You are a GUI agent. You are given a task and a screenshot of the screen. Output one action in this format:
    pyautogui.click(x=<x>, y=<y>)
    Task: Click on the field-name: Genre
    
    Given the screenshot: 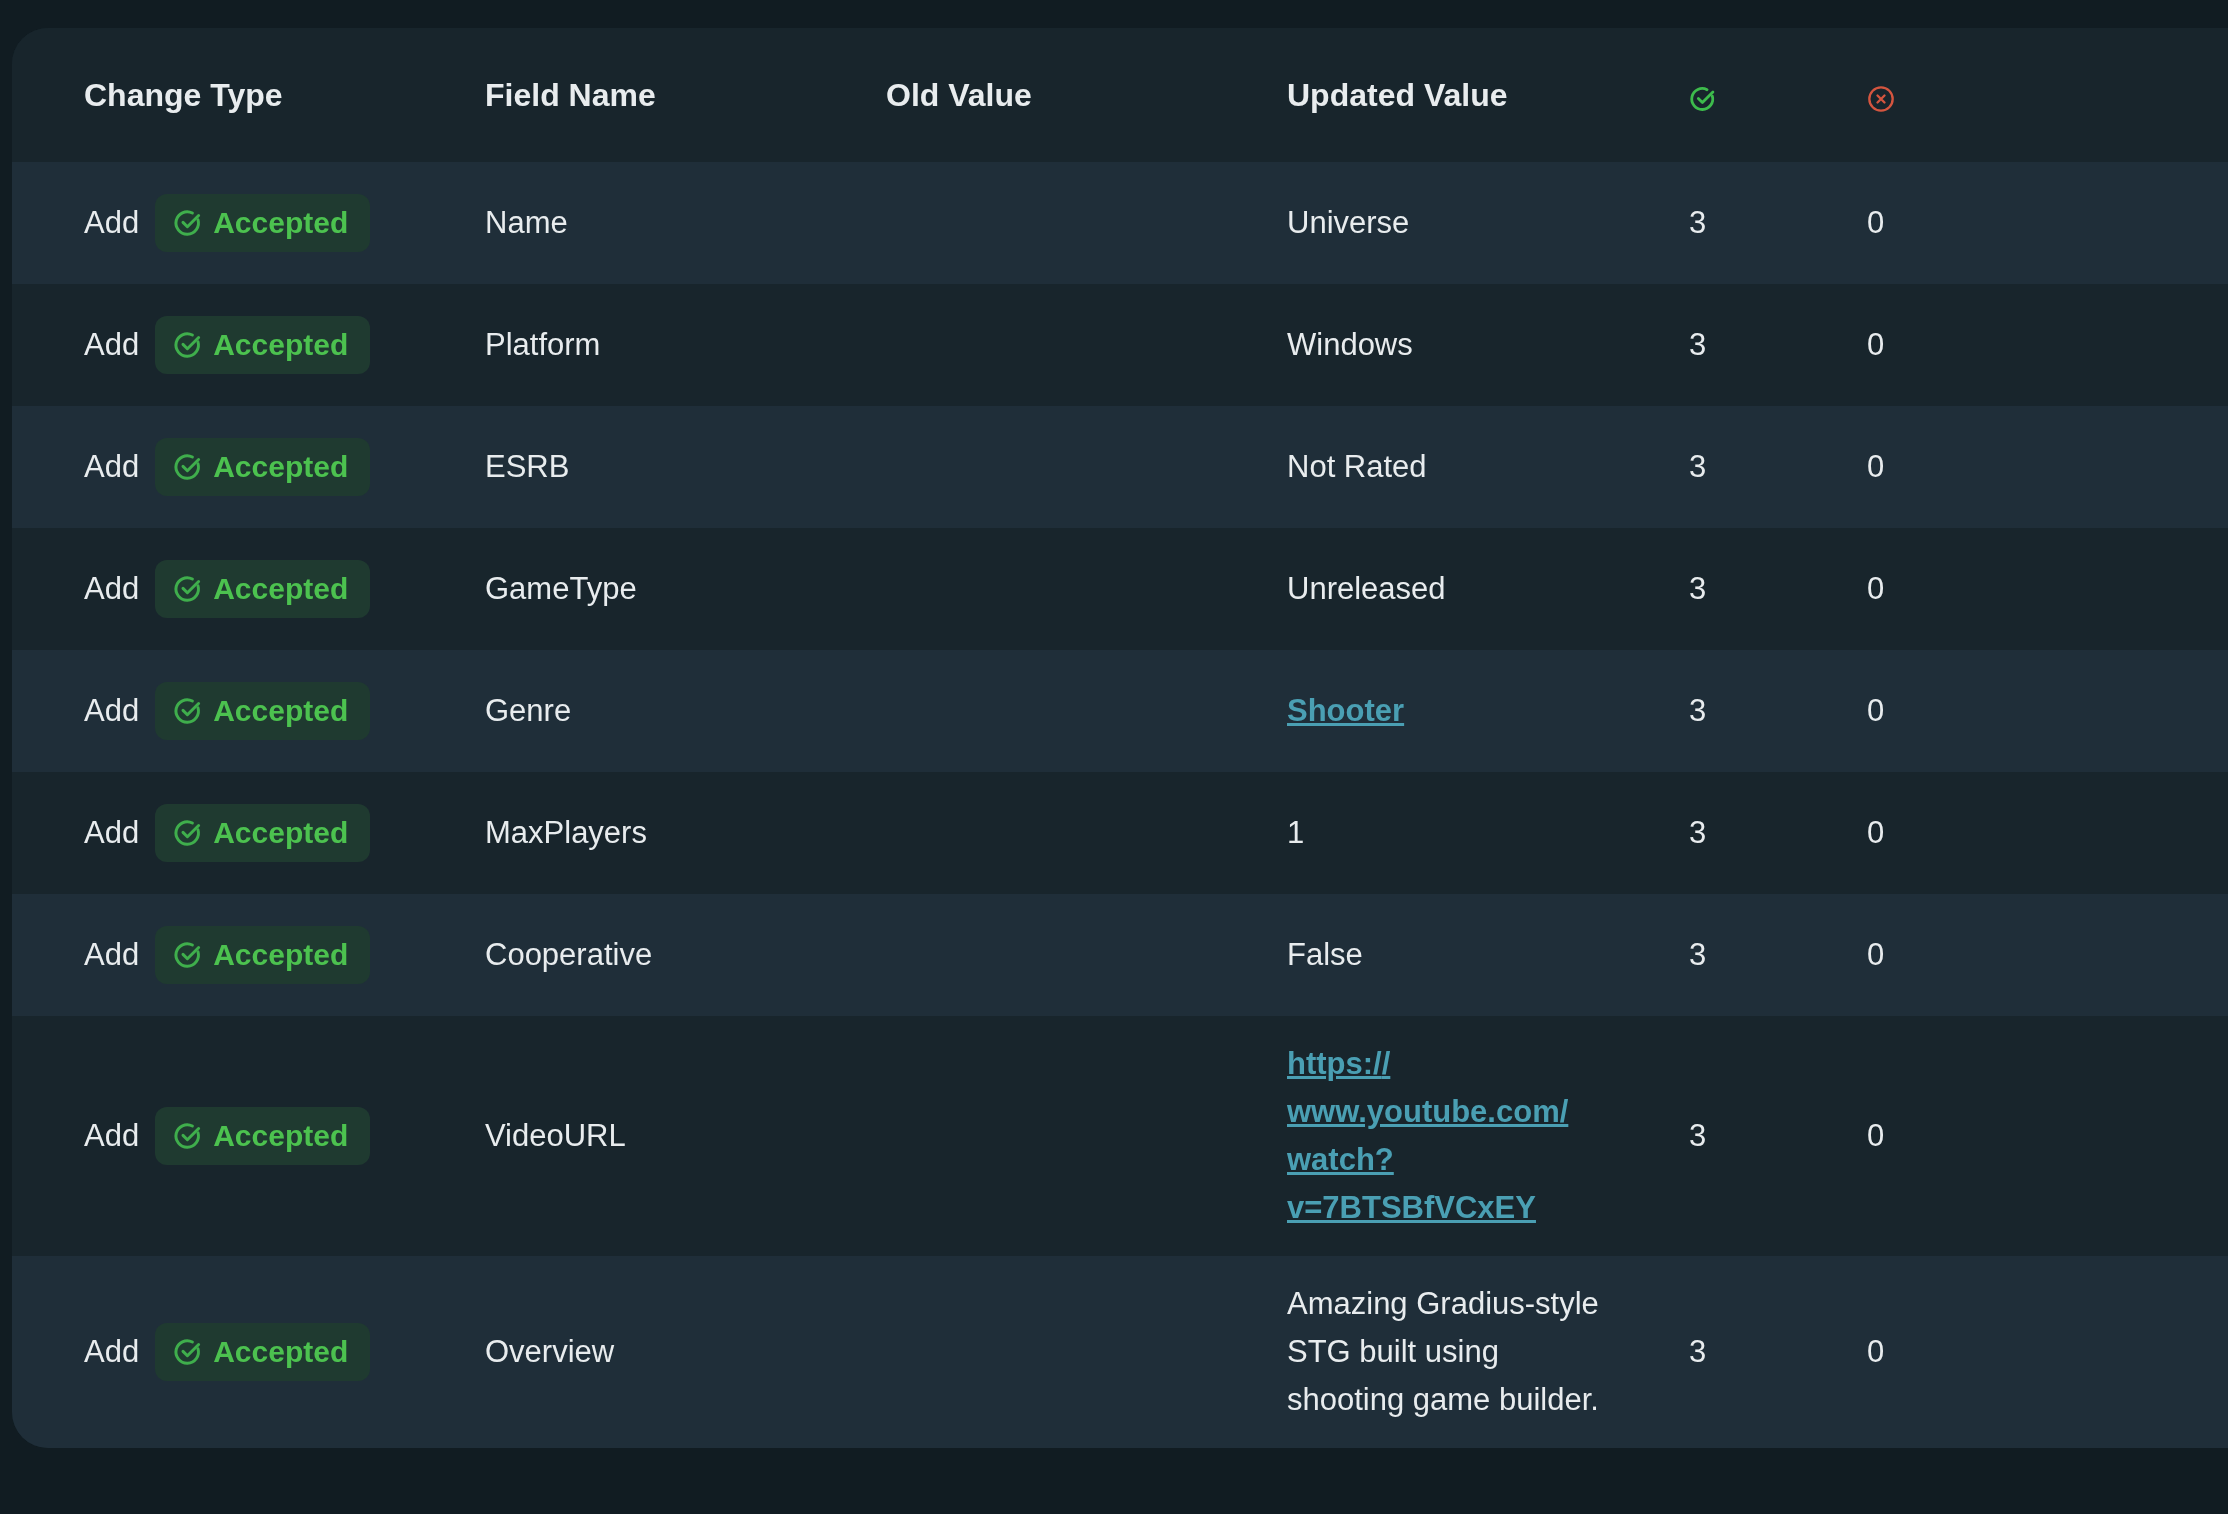 What is the action you would take?
    pyautogui.click(x=528, y=711)
    